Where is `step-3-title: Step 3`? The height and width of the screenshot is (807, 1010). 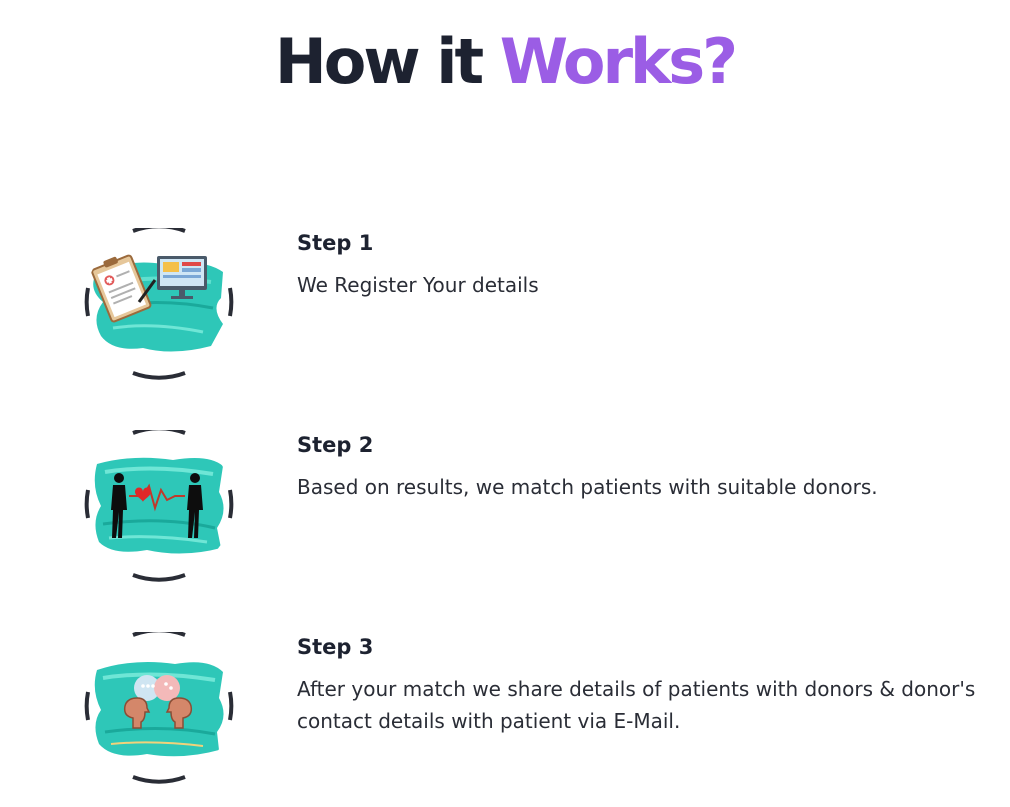
step-3-title: Step 3 is located at coordinates (335, 647).